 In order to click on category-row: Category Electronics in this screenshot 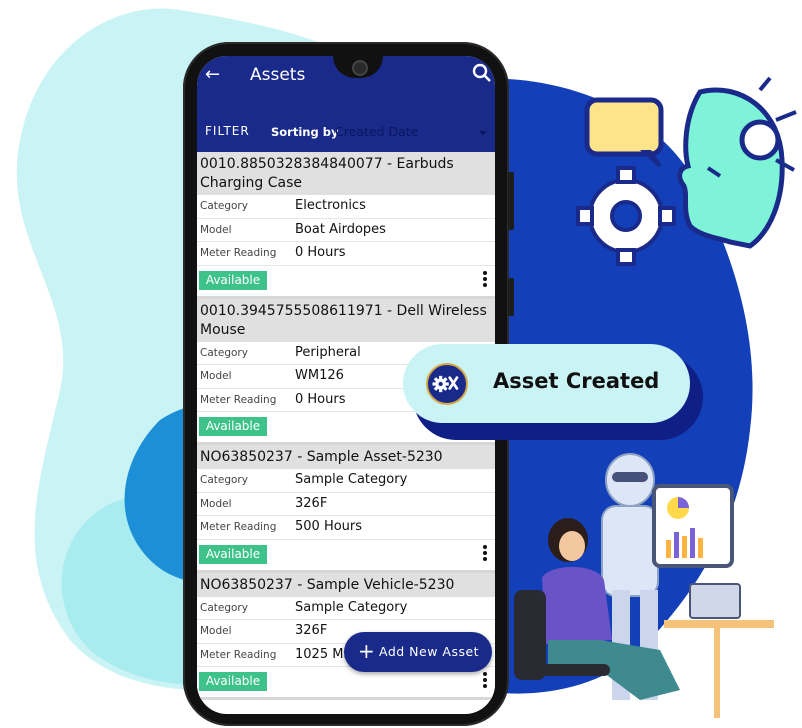, I will do `click(346, 207)`.